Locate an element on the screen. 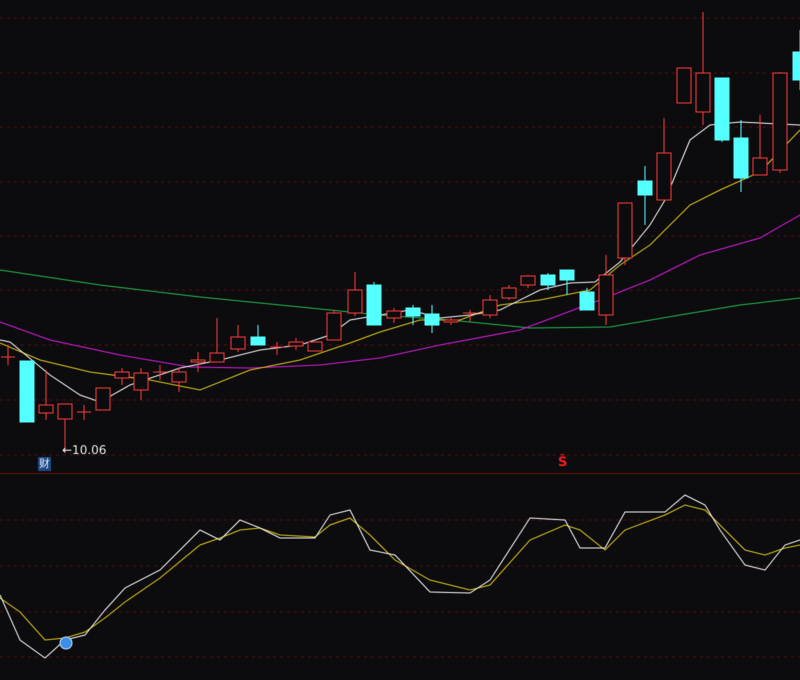 The image size is (800, 680). low-price-label: ←10.06 is located at coordinates (84, 450).